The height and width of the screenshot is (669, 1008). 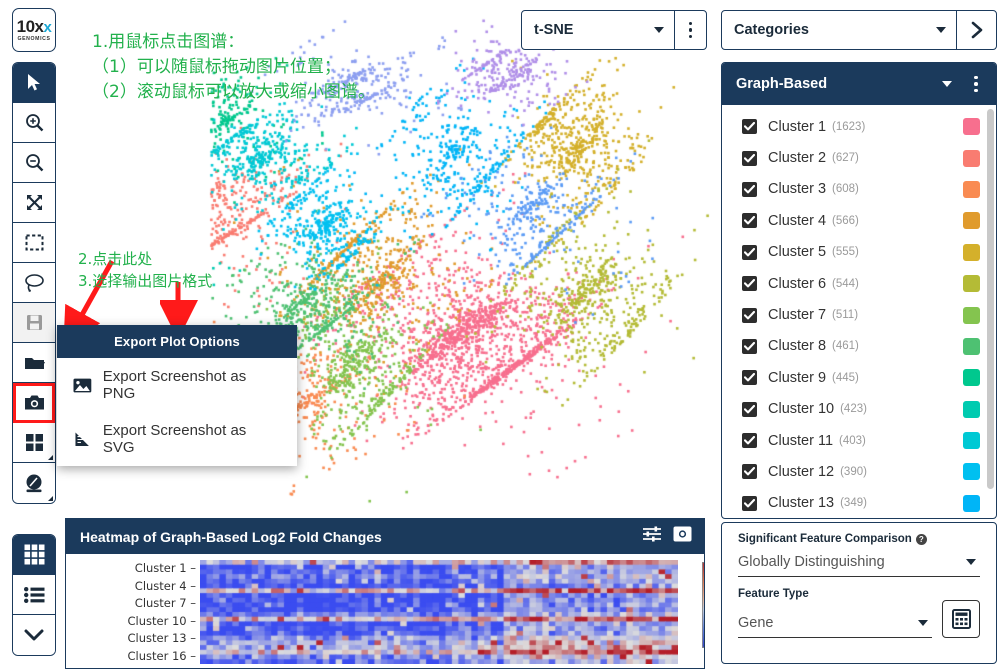 I want to click on panel-menu-button, so click(x=976, y=84).